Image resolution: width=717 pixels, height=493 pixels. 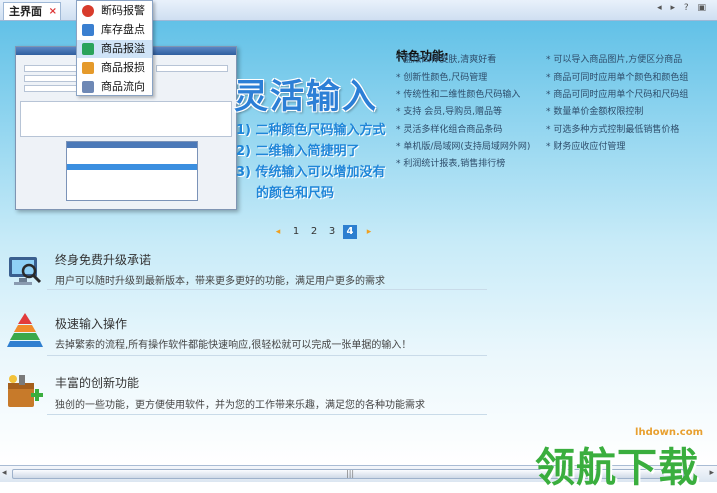 What do you see at coordinates (132, 145) in the screenshot?
I see `screenshot-dialog-header` at bounding box center [132, 145].